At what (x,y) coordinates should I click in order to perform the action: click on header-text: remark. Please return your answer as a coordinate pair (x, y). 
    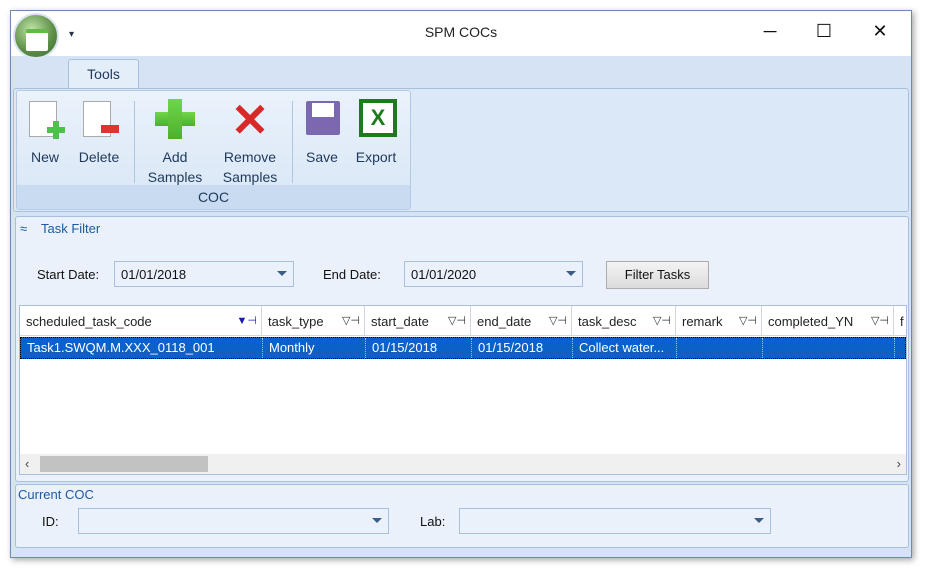
    Looking at the image, I should click on (702, 321).